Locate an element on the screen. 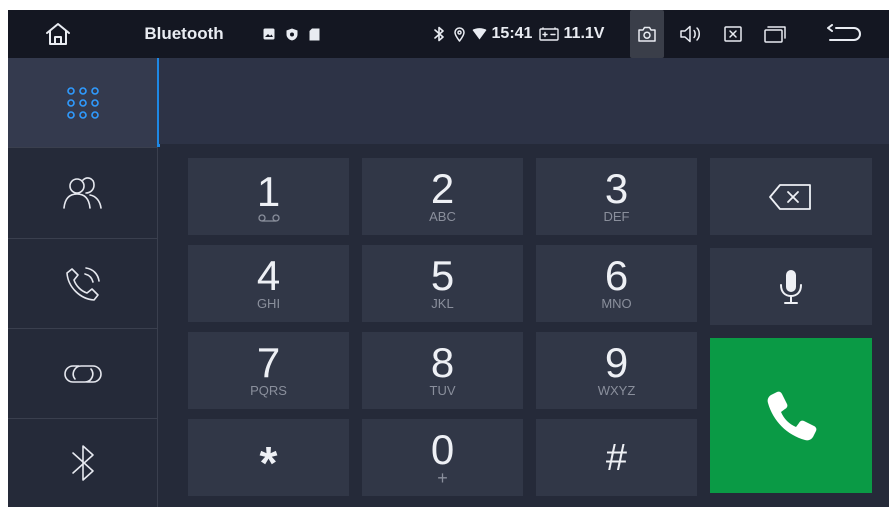 The width and height of the screenshot is (892, 507). link-icon is located at coordinates (83, 373).